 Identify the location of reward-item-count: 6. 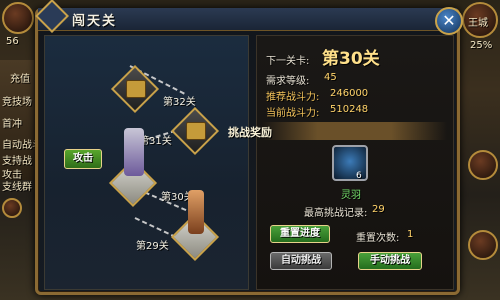
(359, 176).